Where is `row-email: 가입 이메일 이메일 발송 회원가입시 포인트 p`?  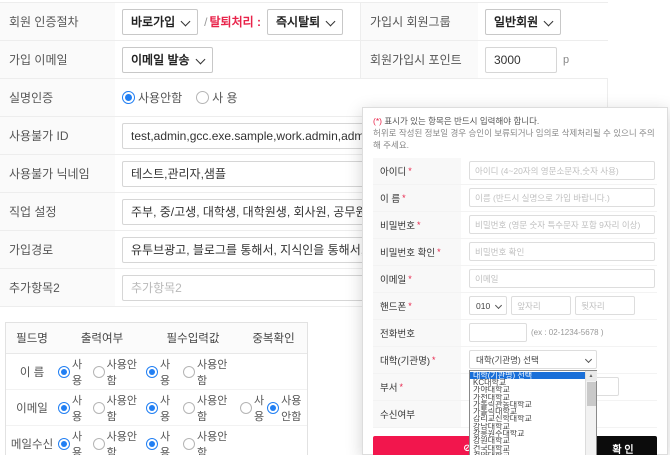
row-email: 가입 이메일 이메일 발송 회원가입시 포인트 p is located at coordinates (304, 60).